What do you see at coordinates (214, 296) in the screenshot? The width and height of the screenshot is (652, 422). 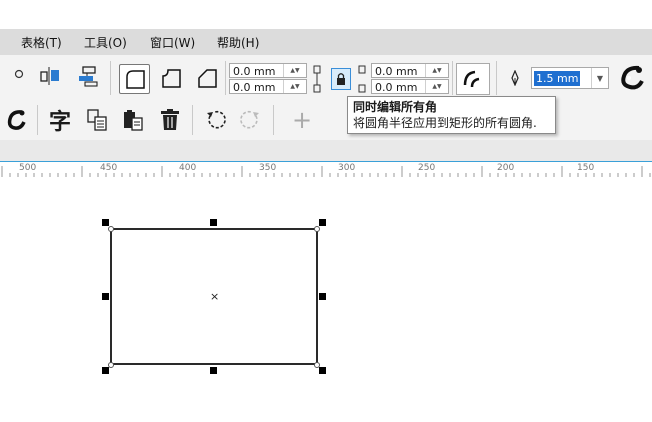 I see `center-mark: ×` at bounding box center [214, 296].